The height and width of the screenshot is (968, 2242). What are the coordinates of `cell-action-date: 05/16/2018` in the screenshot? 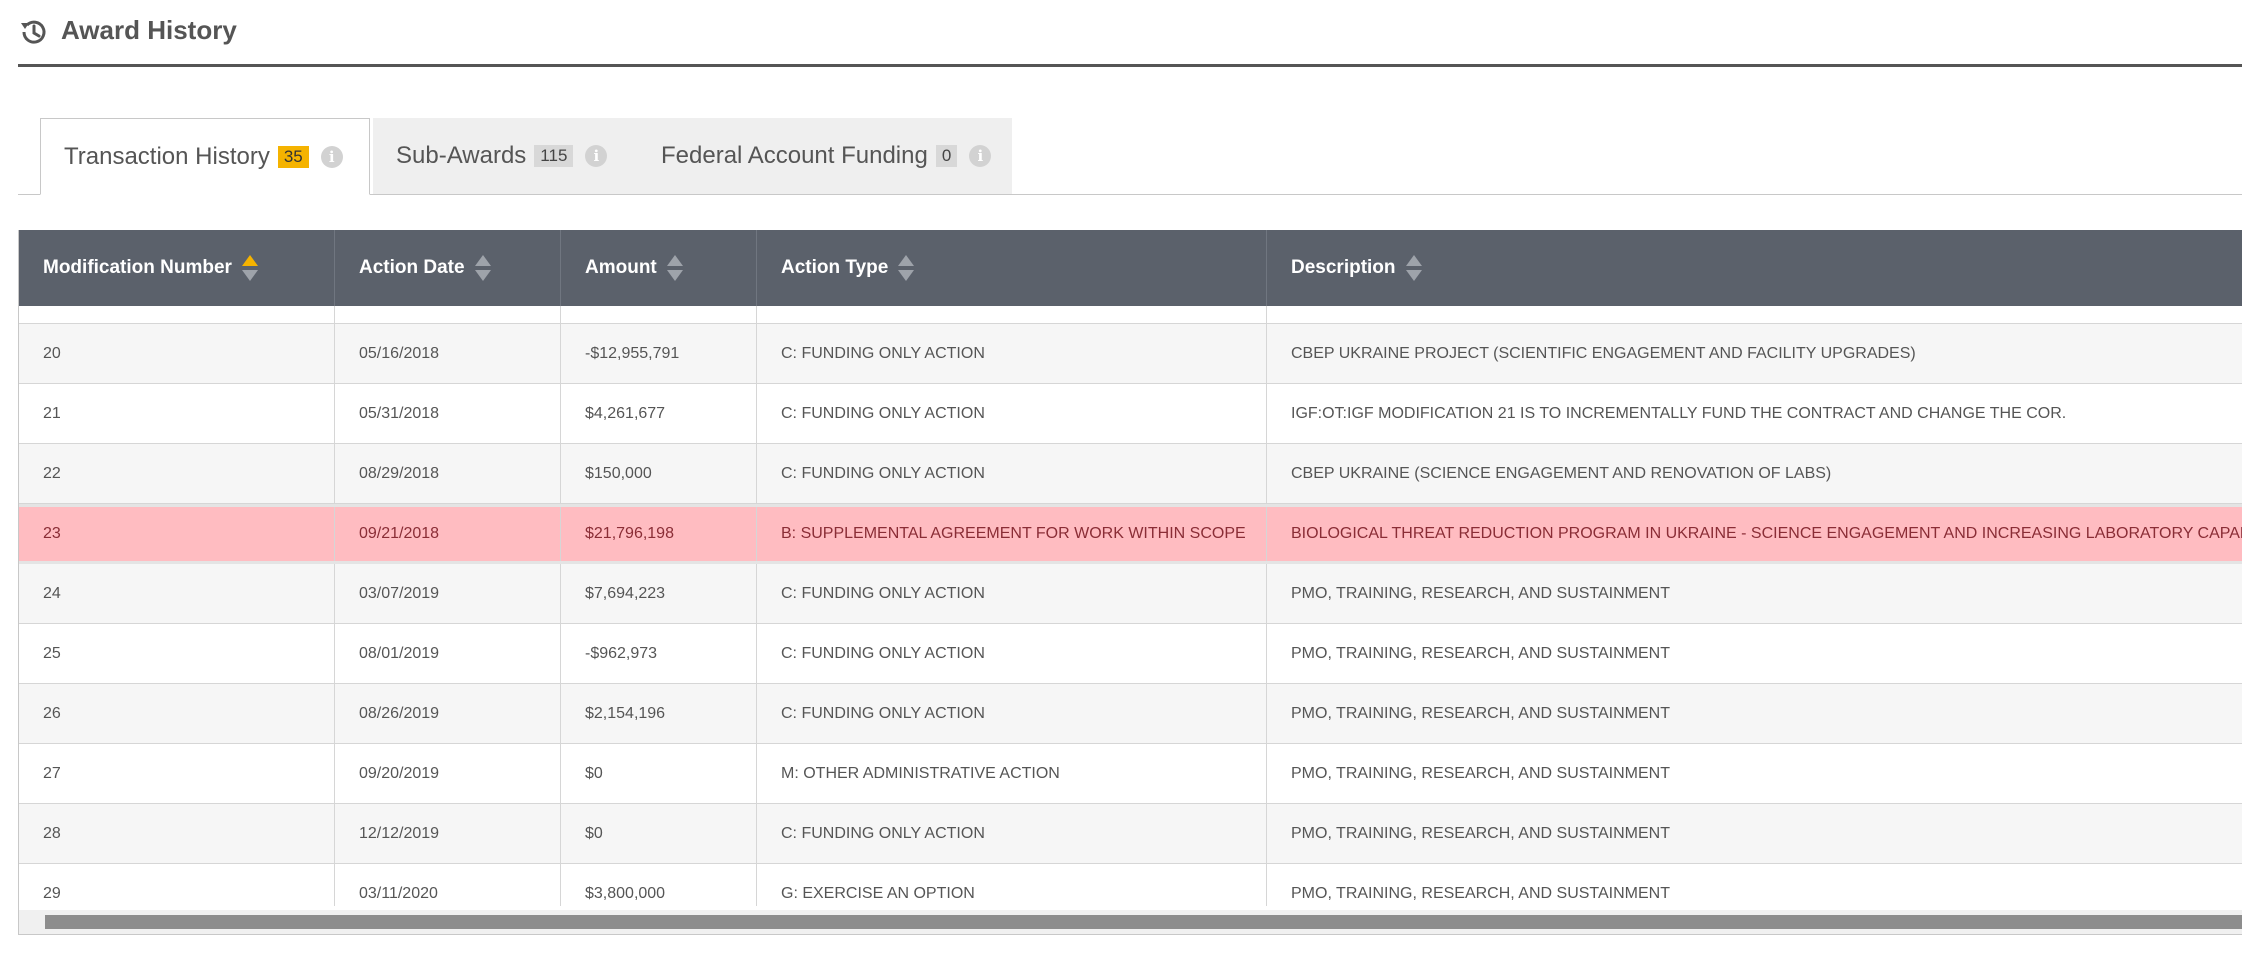 It's located at (448, 353).